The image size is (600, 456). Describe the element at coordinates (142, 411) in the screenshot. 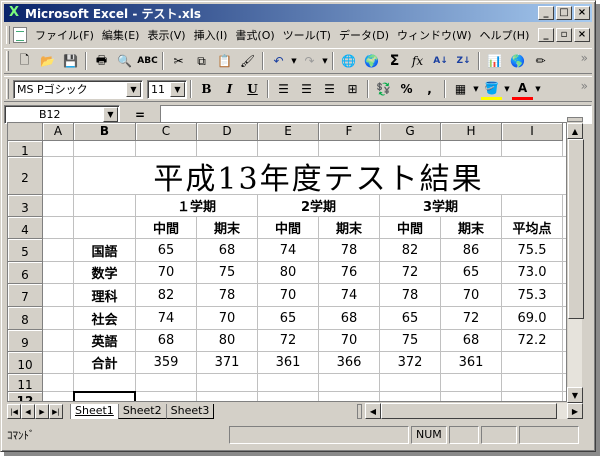

I see `tab-sheet2: Sheet2` at that location.